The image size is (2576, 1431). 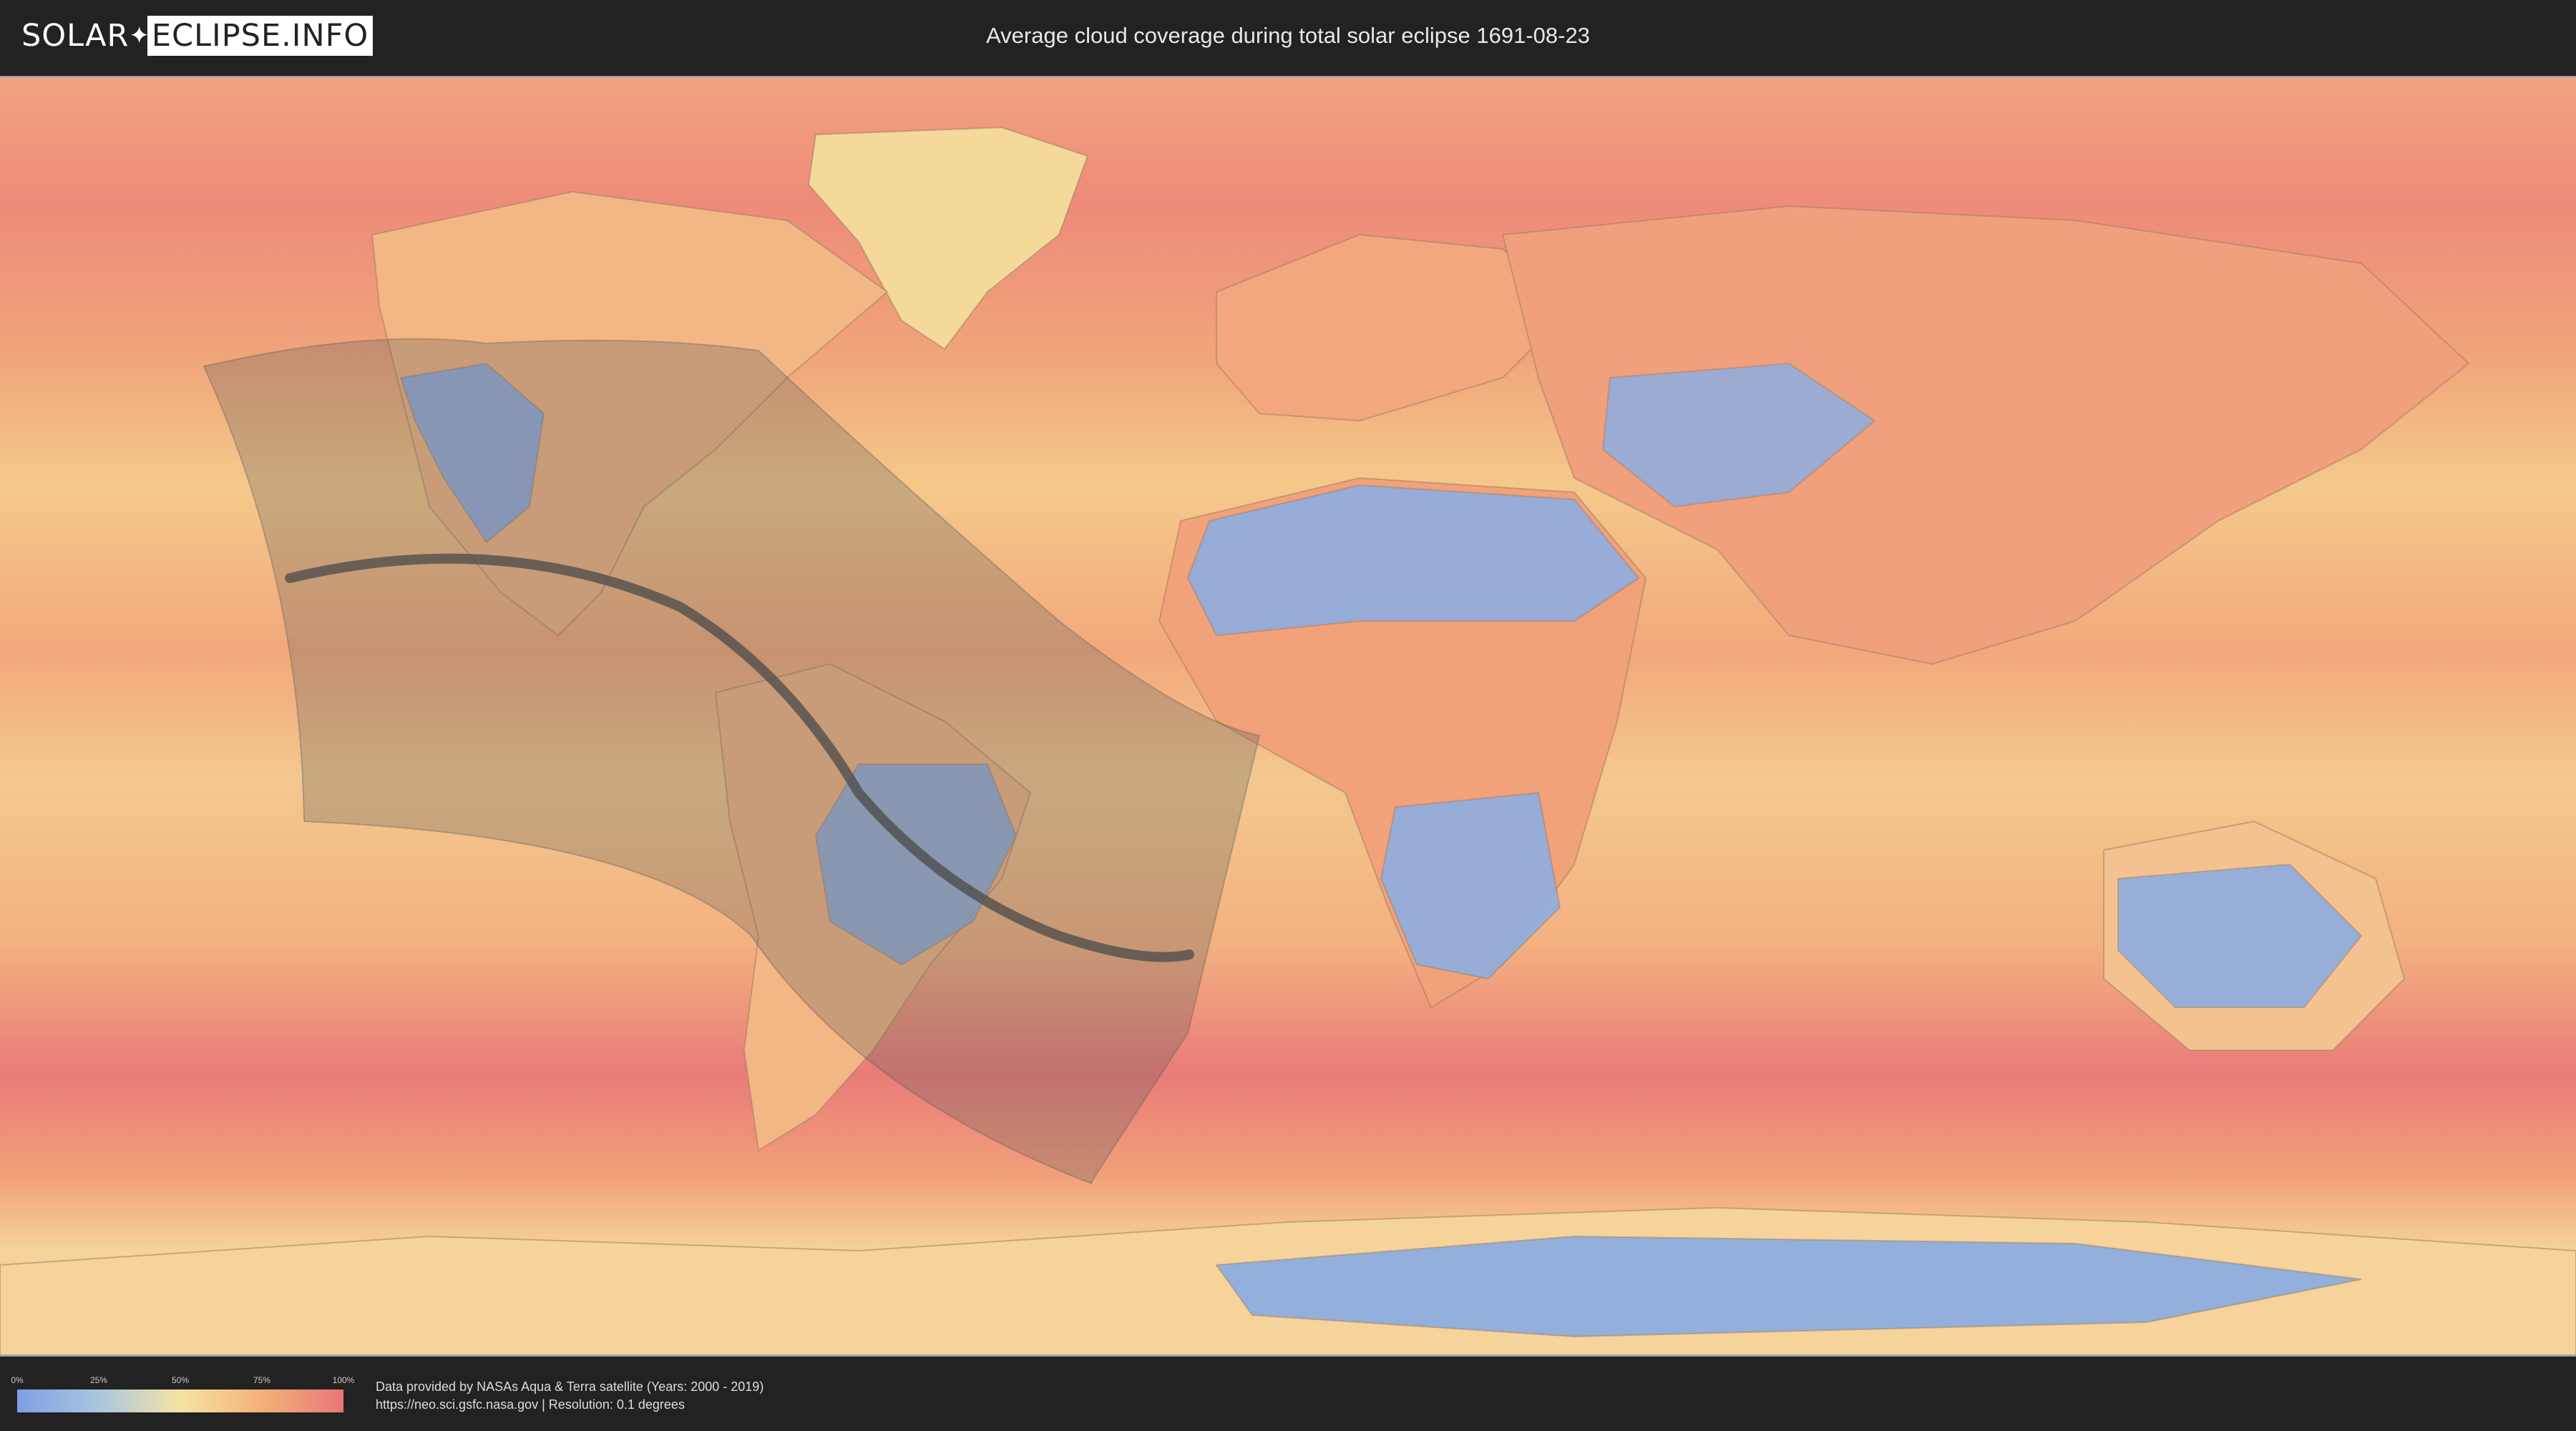 I want to click on legend-label-100: 100%, so click(x=343, y=1380).